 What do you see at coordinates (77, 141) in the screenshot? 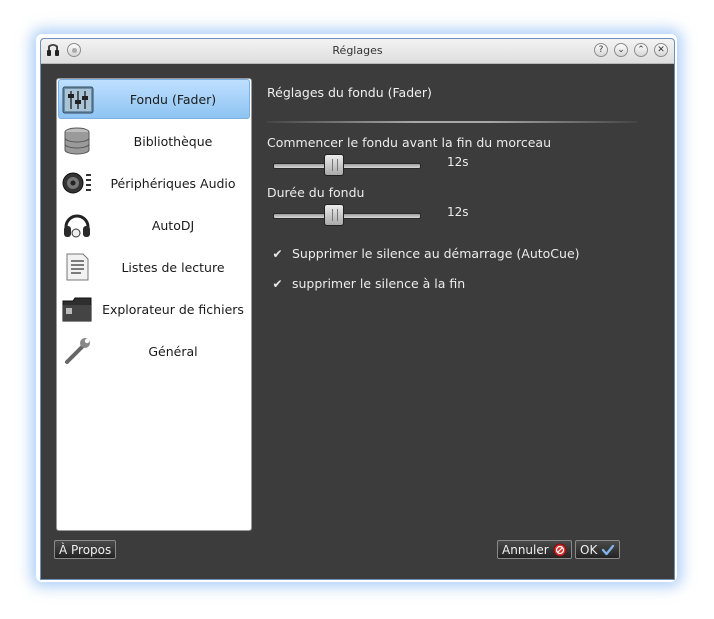
I see `database-icon` at bounding box center [77, 141].